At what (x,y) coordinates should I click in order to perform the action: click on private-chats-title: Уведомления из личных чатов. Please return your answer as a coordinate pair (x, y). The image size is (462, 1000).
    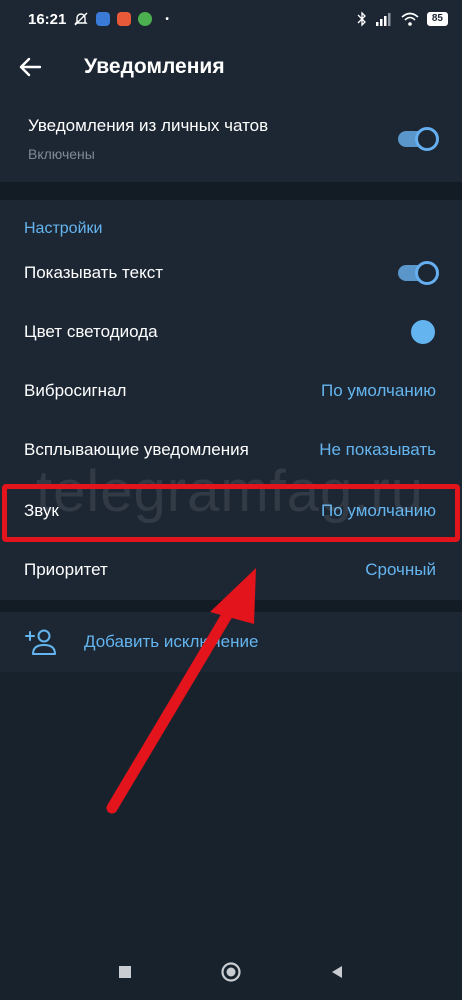
    Looking at the image, I should click on (148, 125).